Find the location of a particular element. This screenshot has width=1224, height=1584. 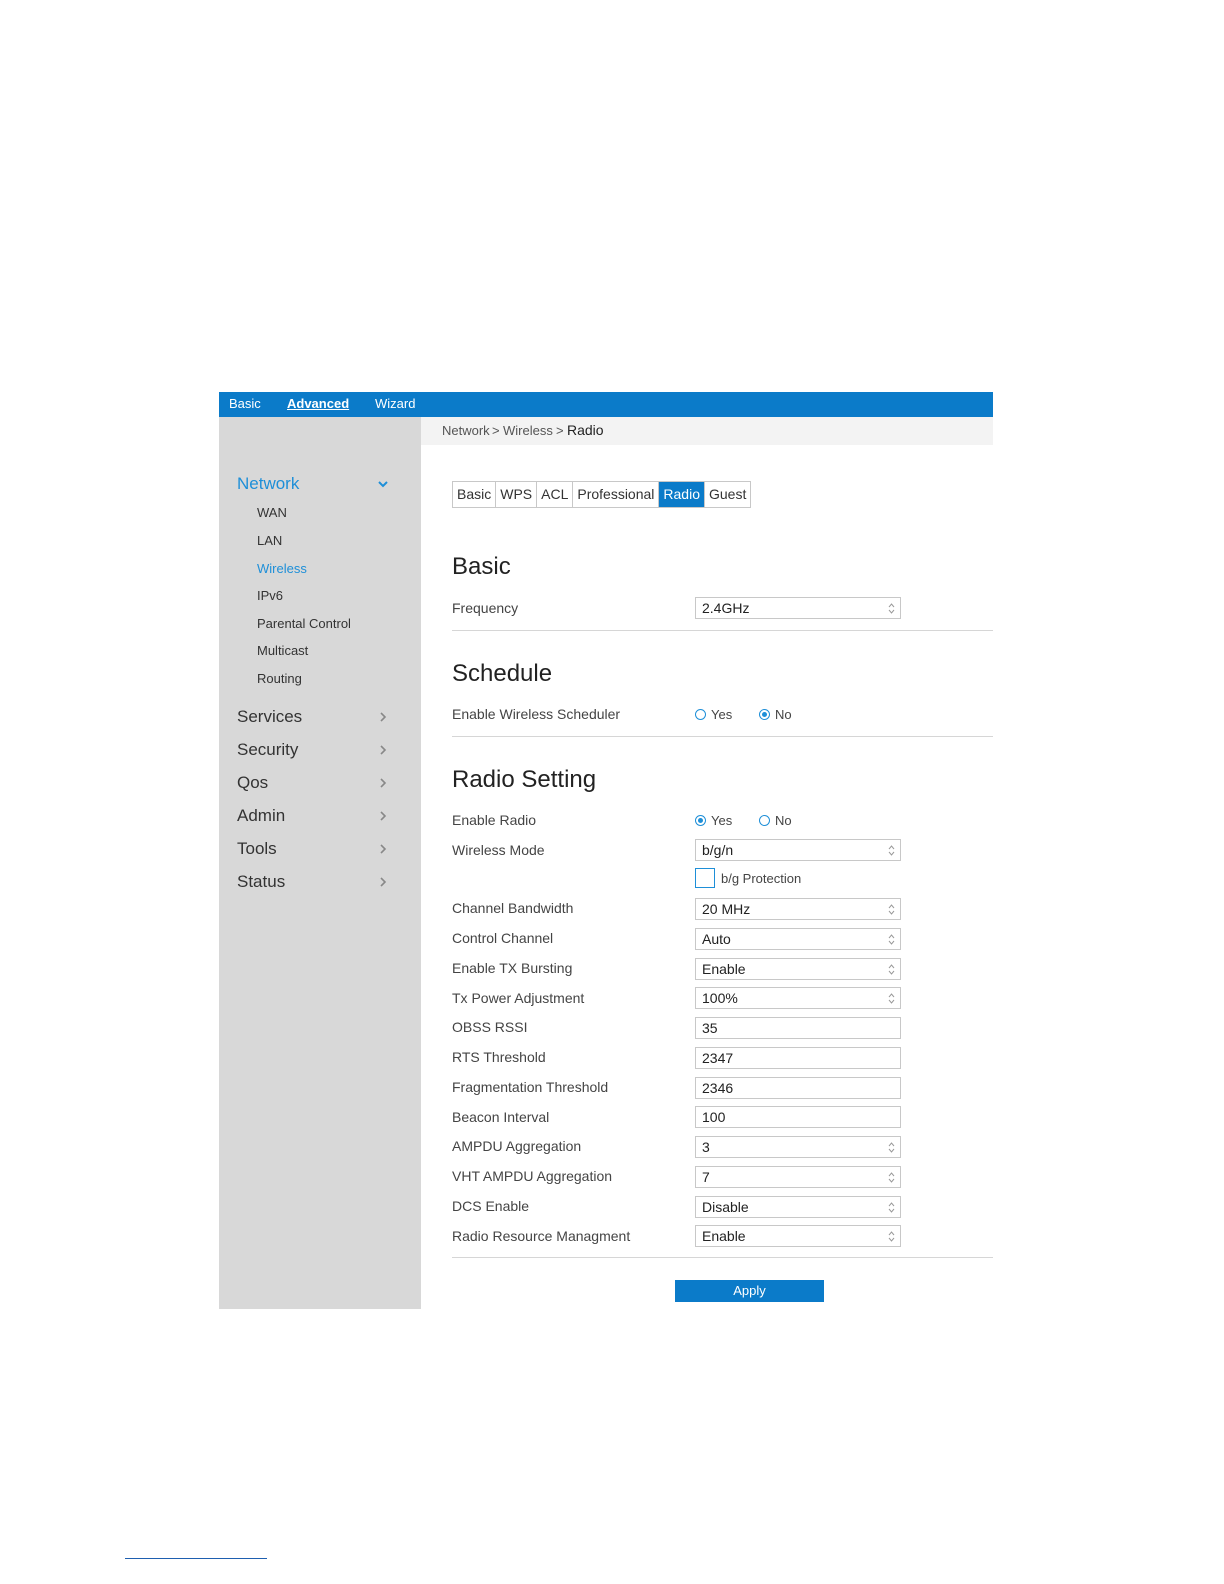

channel-bandwidth-select: 20 MHz is located at coordinates (798, 909).